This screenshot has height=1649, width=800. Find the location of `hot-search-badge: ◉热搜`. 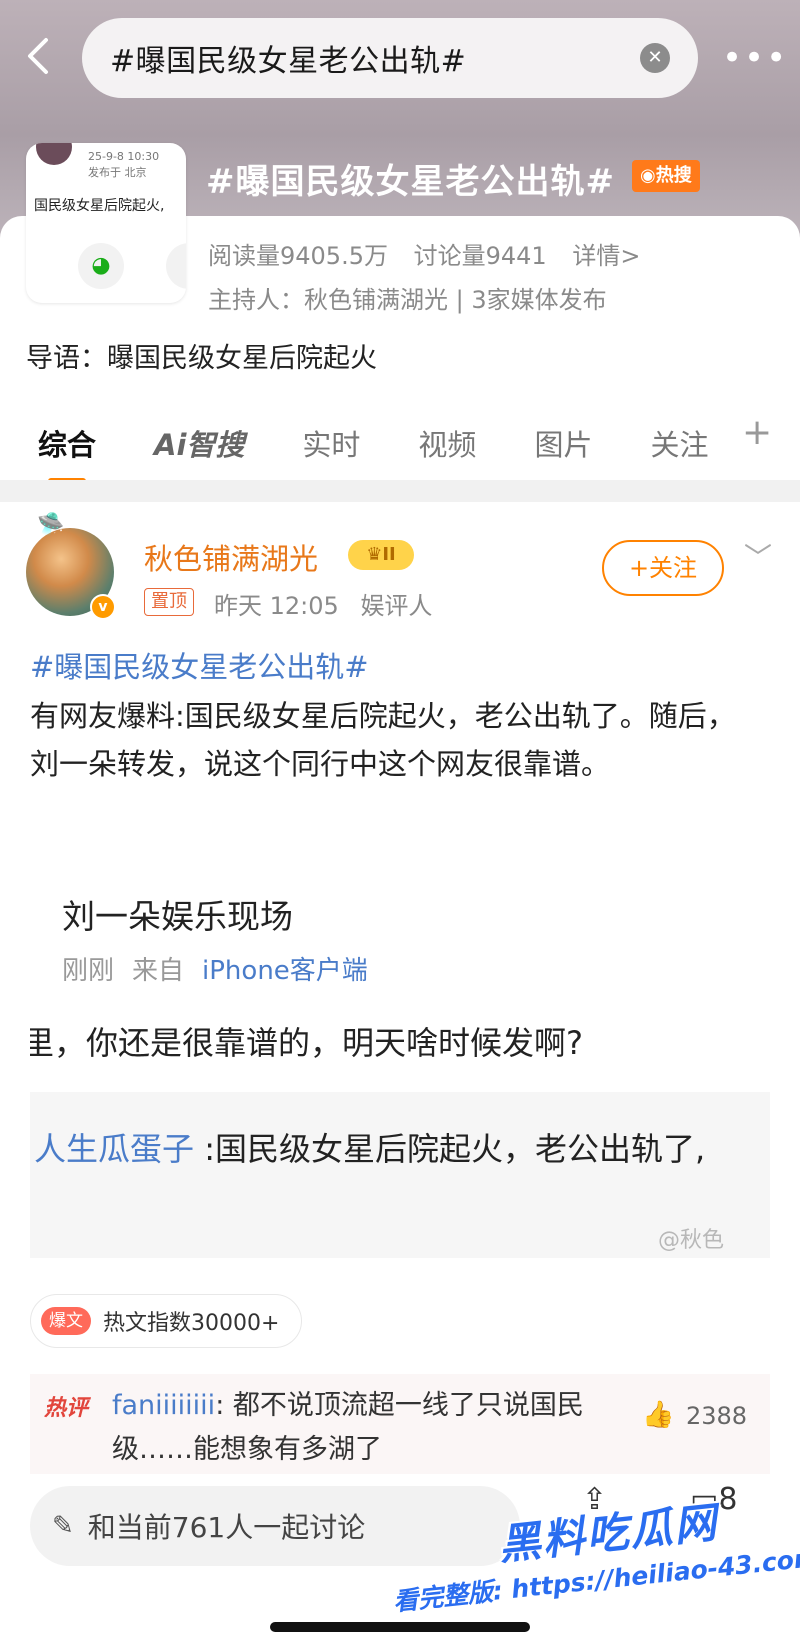

hot-search-badge: ◉热搜 is located at coordinates (666, 176).